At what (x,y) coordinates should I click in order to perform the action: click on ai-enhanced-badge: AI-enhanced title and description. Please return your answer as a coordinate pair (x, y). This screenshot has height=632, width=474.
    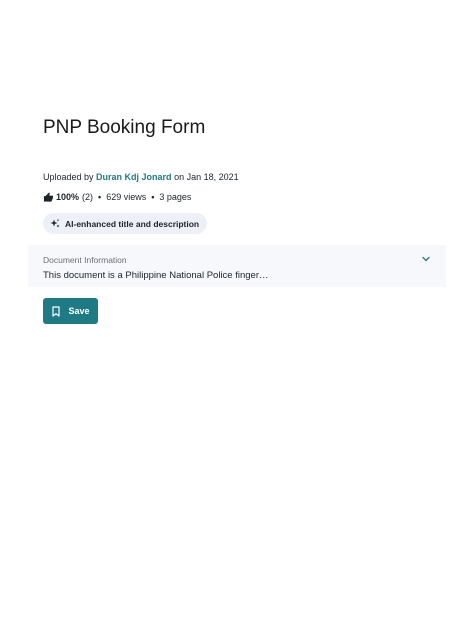
    Looking at the image, I should click on (125, 223).